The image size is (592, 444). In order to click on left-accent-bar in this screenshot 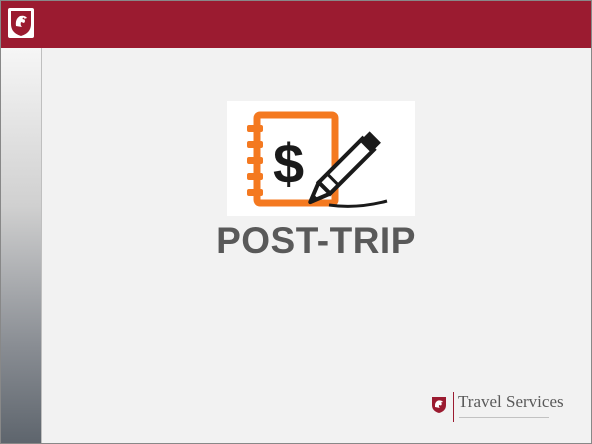, I will do `click(21, 245)`.